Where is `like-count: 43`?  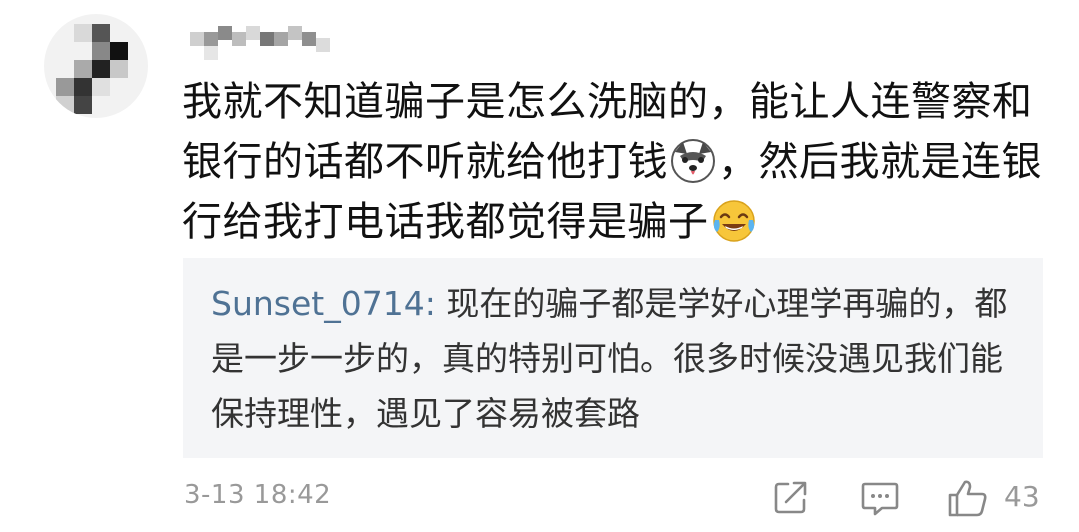 like-count: 43 is located at coordinates (1022, 496).